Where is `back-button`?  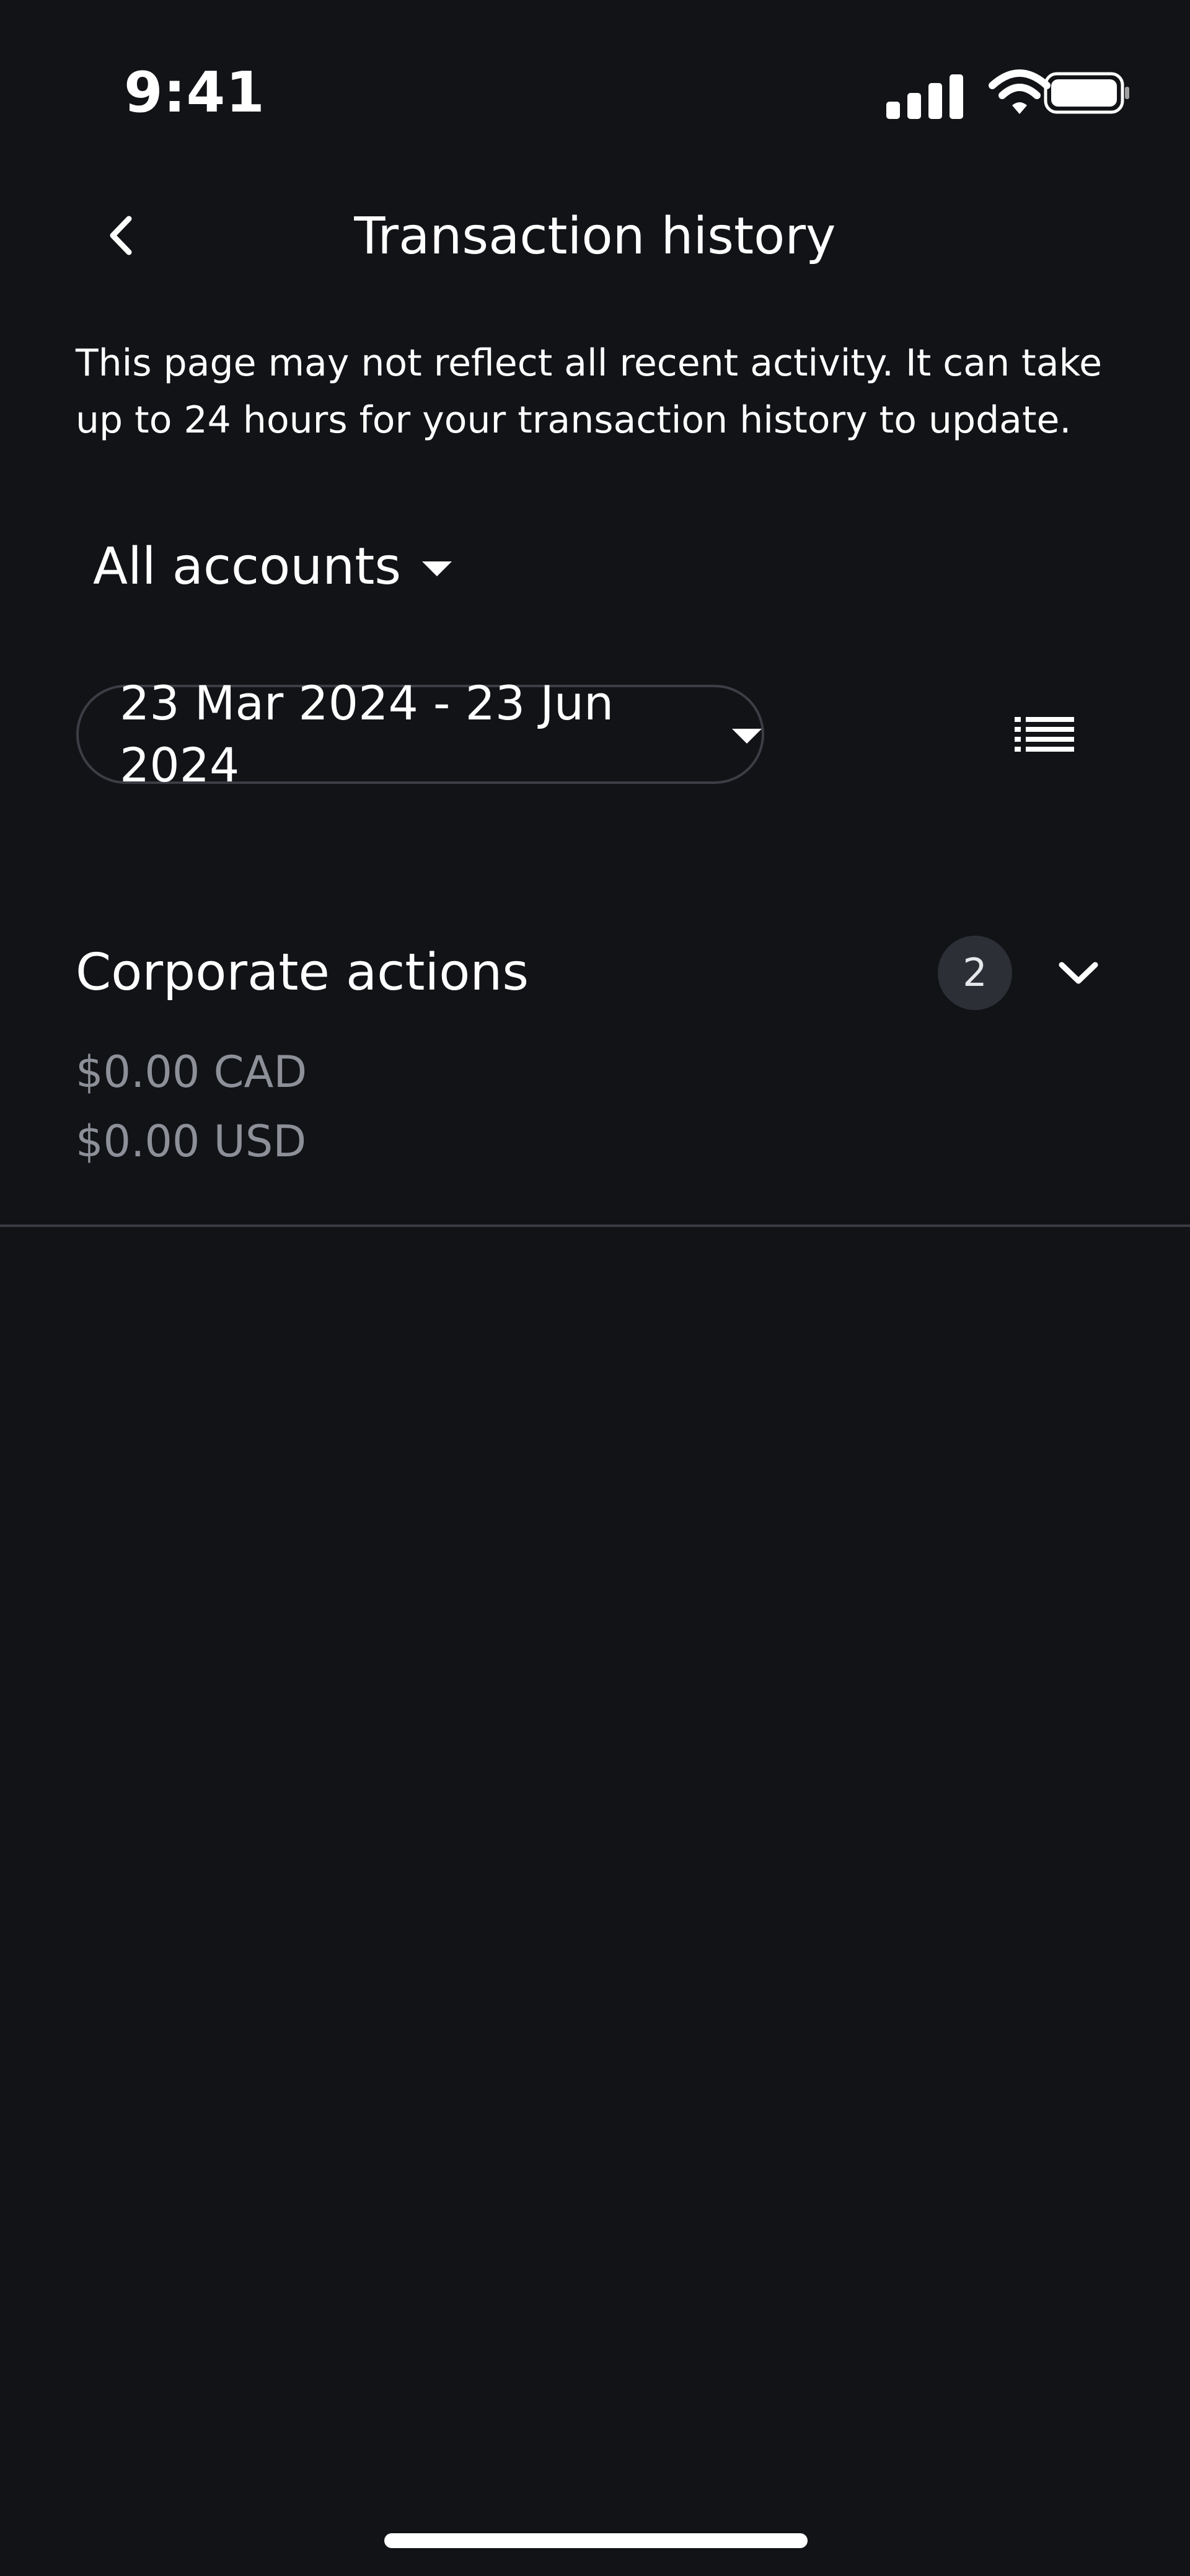 back-button is located at coordinates (121, 236).